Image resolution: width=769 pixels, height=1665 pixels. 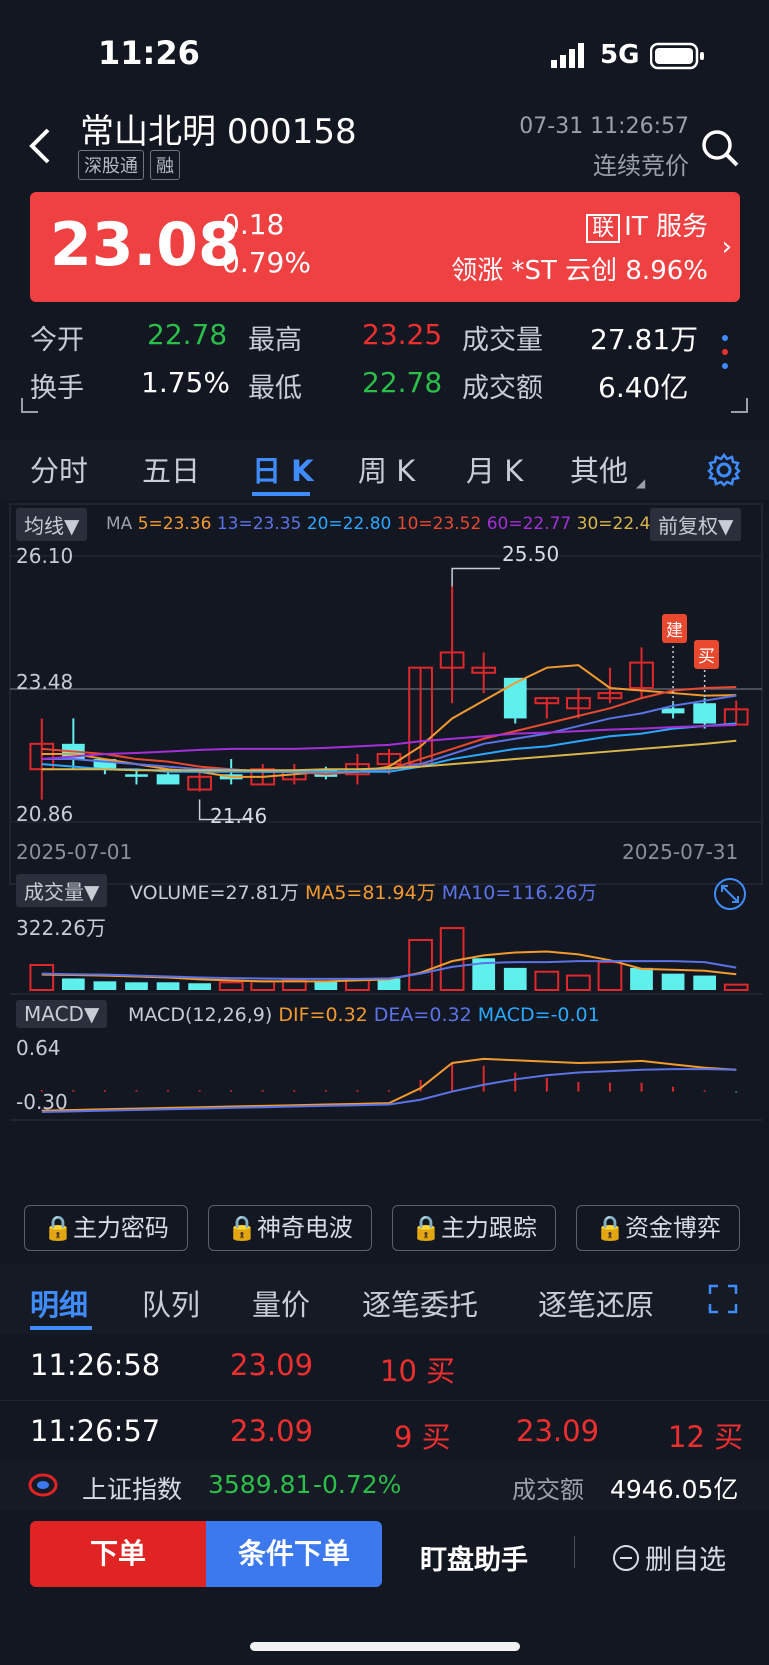 What do you see at coordinates (281, 494) in the screenshot?
I see `tab-underline` at bounding box center [281, 494].